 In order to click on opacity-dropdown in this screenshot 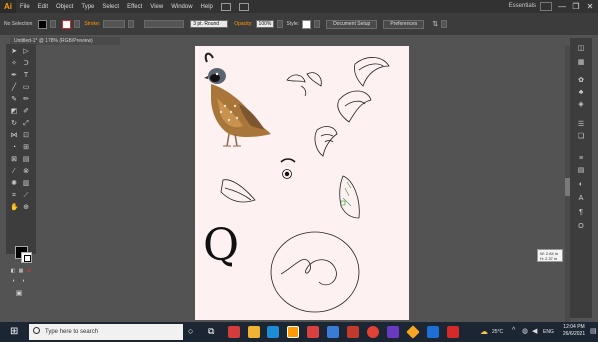, I will do `click(279, 24)`.